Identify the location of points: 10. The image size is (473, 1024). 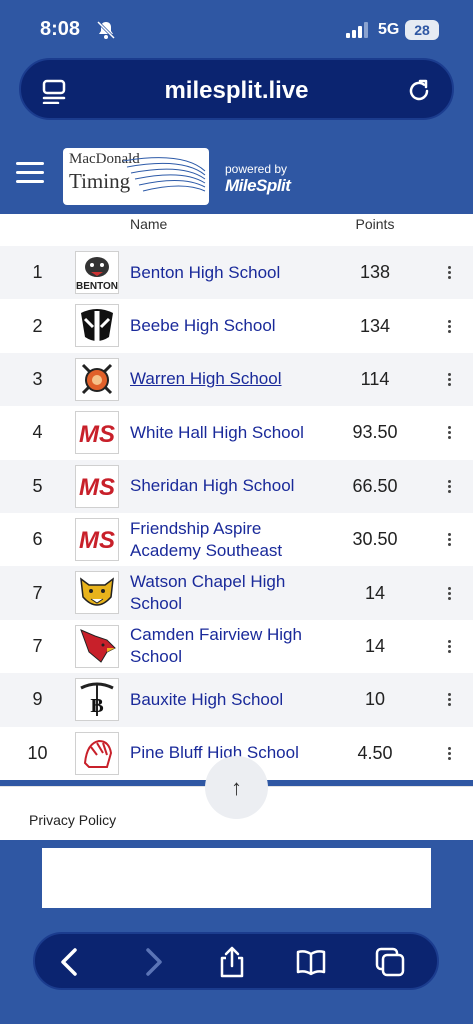
(375, 699).